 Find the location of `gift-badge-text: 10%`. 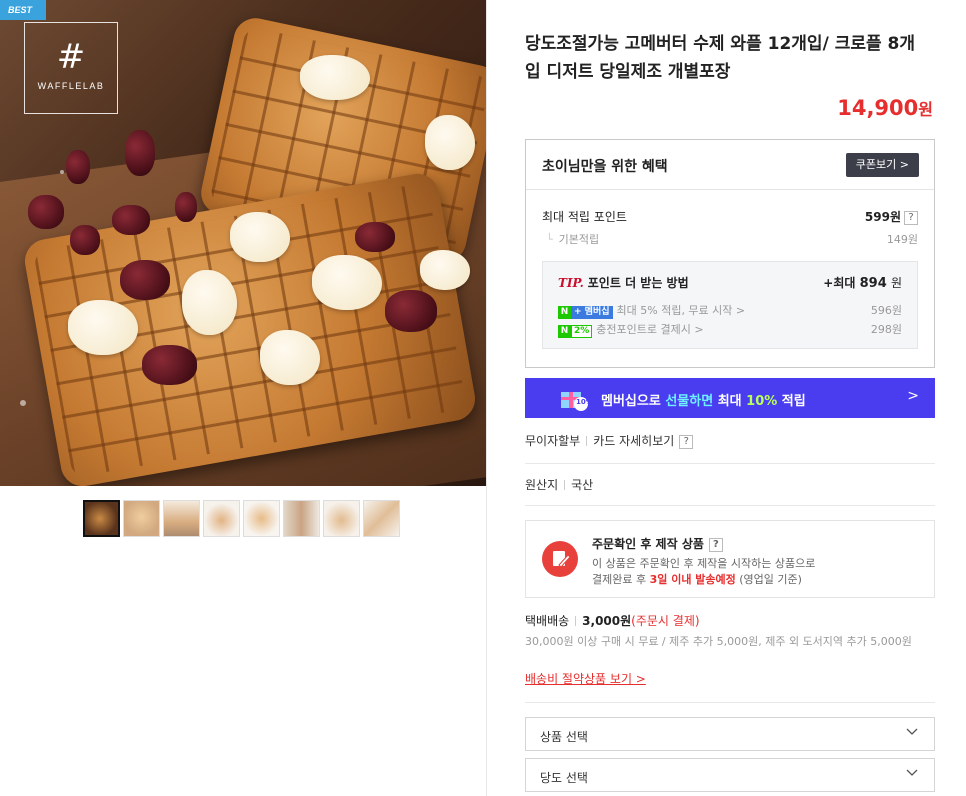

gift-badge-text: 10% is located at coordinates (584, 402).